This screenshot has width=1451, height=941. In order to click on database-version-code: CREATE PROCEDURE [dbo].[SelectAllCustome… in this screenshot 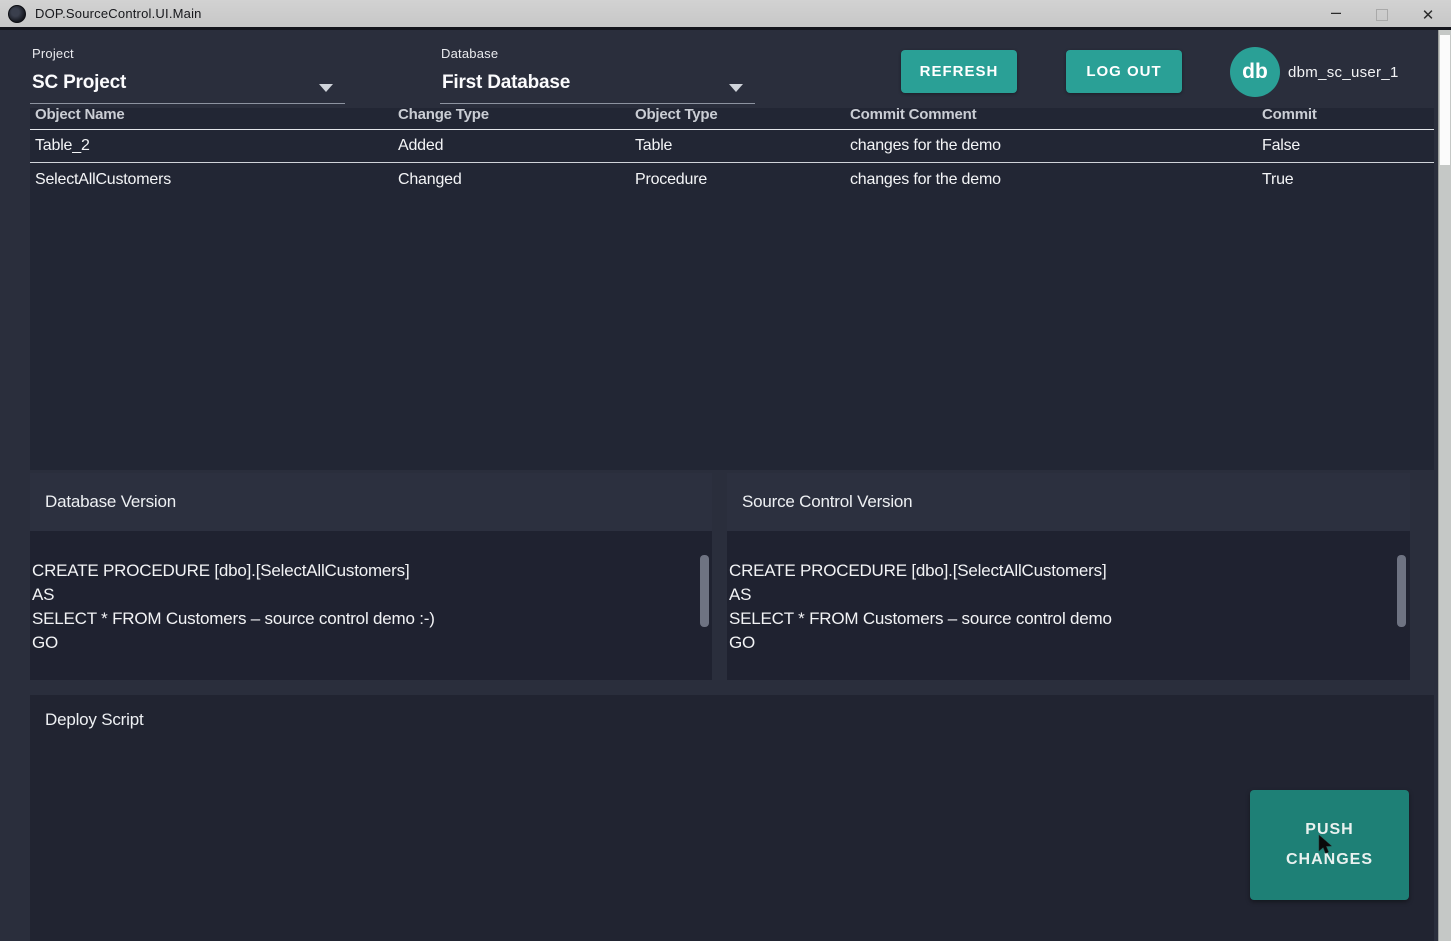, I will do `click(371, 605)`.